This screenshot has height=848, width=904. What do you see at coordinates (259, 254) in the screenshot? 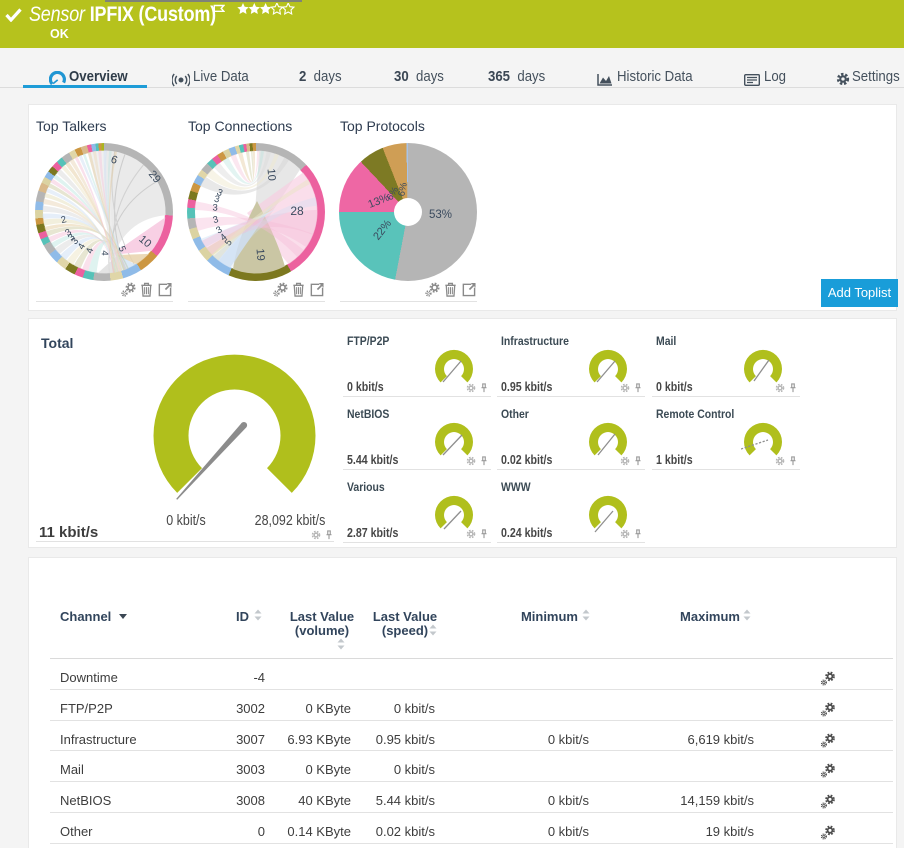
I see `svg-text: 19` at bounding box center [259, 254].